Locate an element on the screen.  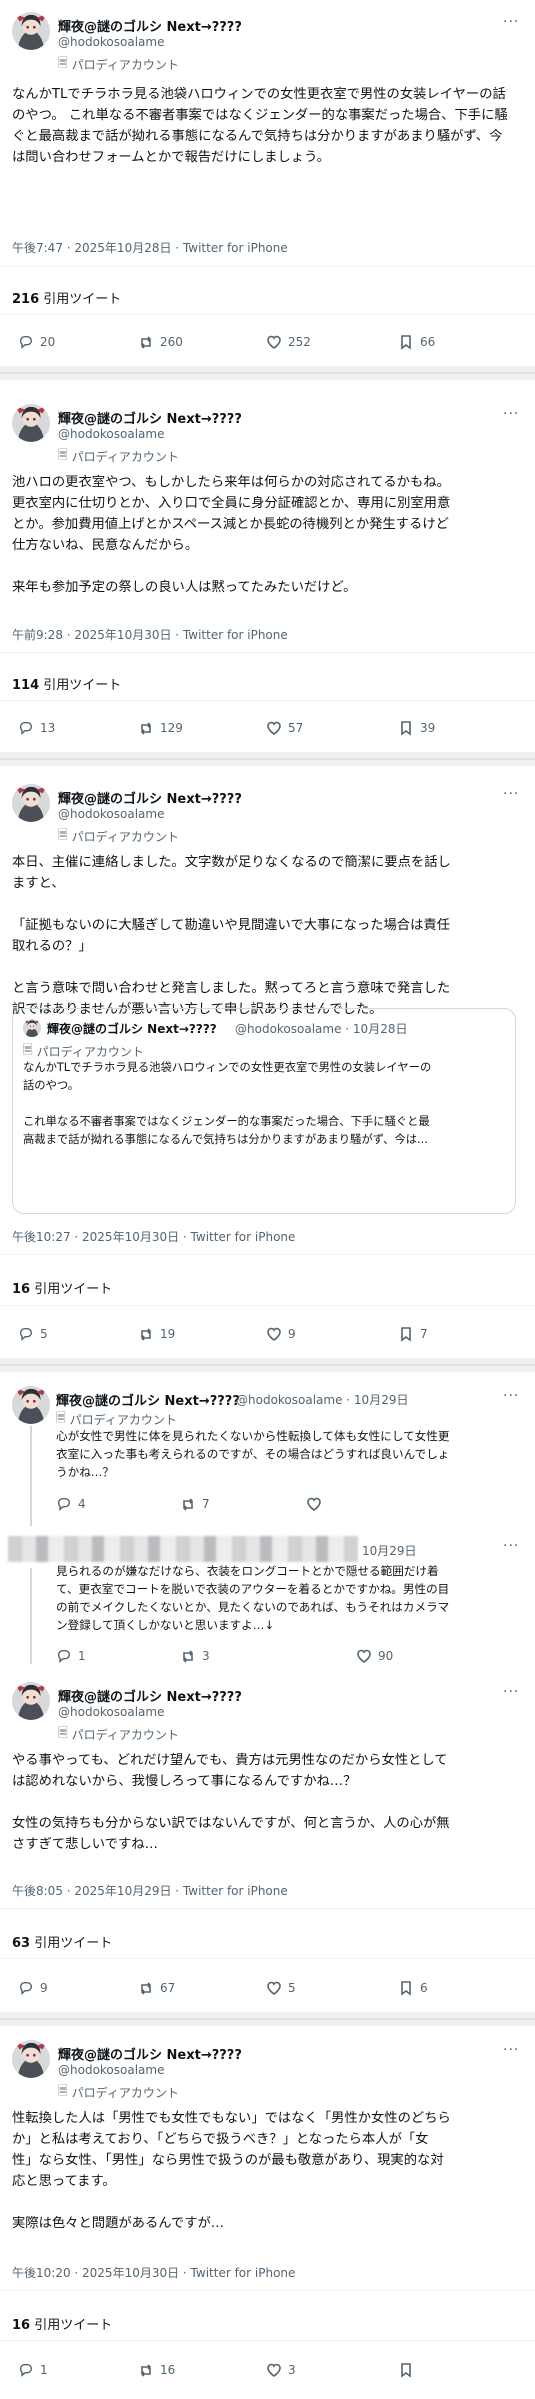
reply-button: 5 is located at coordinates (33, 1334).